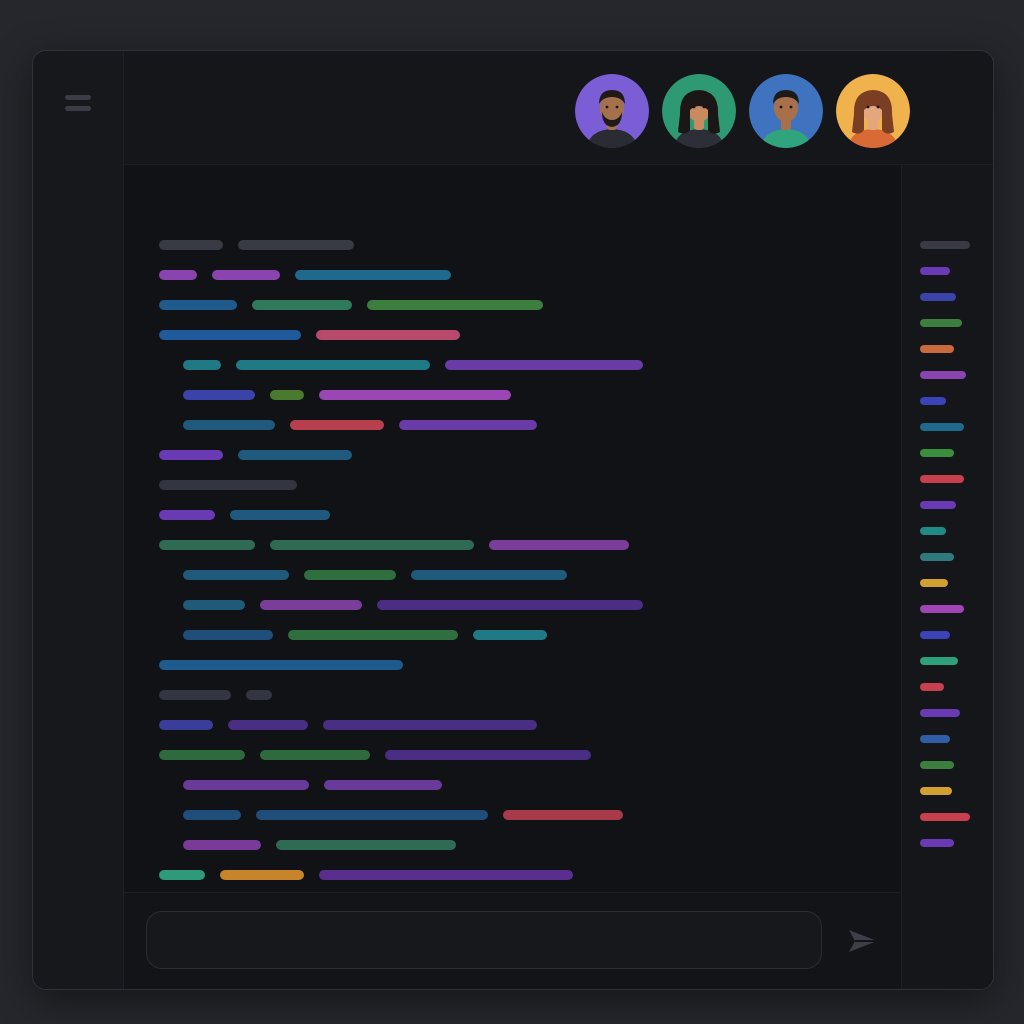 The image size is (1024, 1024). What do you see at coordinates (786, 111) in the screenshot?
I see `avatar-man-short-hair` at bounding box center [786, 111].